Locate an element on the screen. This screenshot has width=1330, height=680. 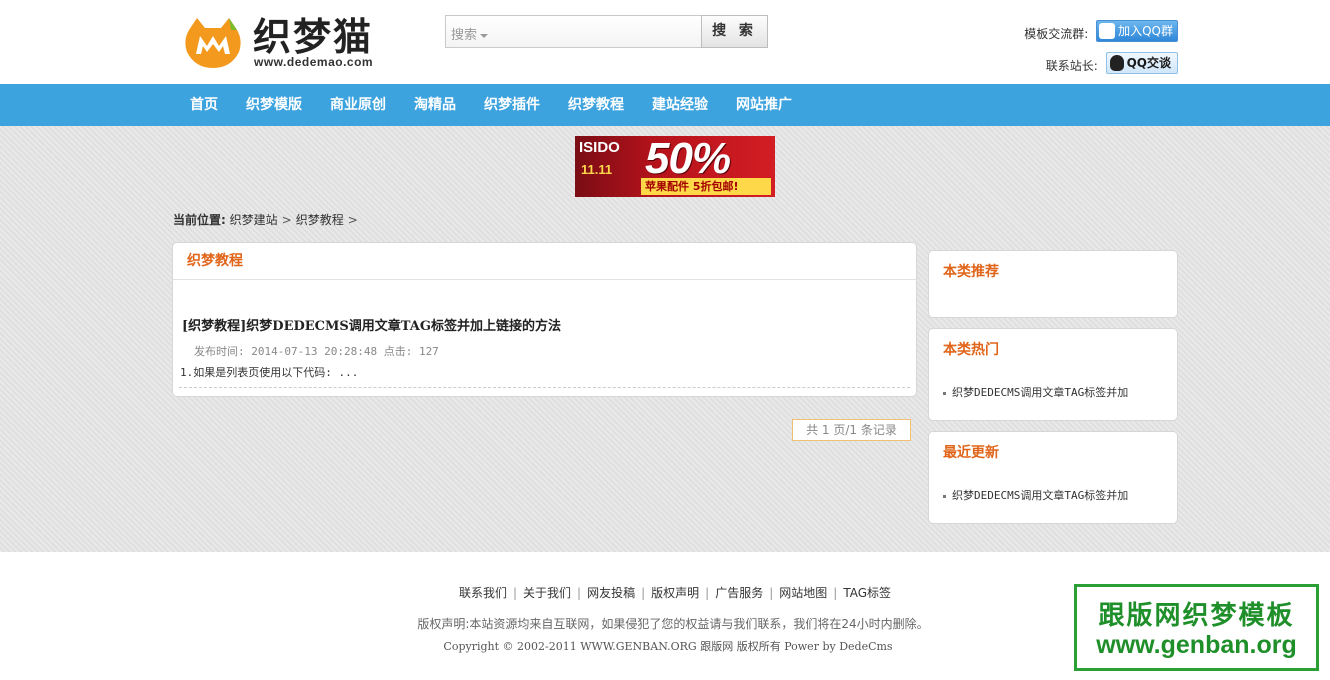
breadcrumb-item-tutorials: 织梦教程 is located at coordinates (320, 220).